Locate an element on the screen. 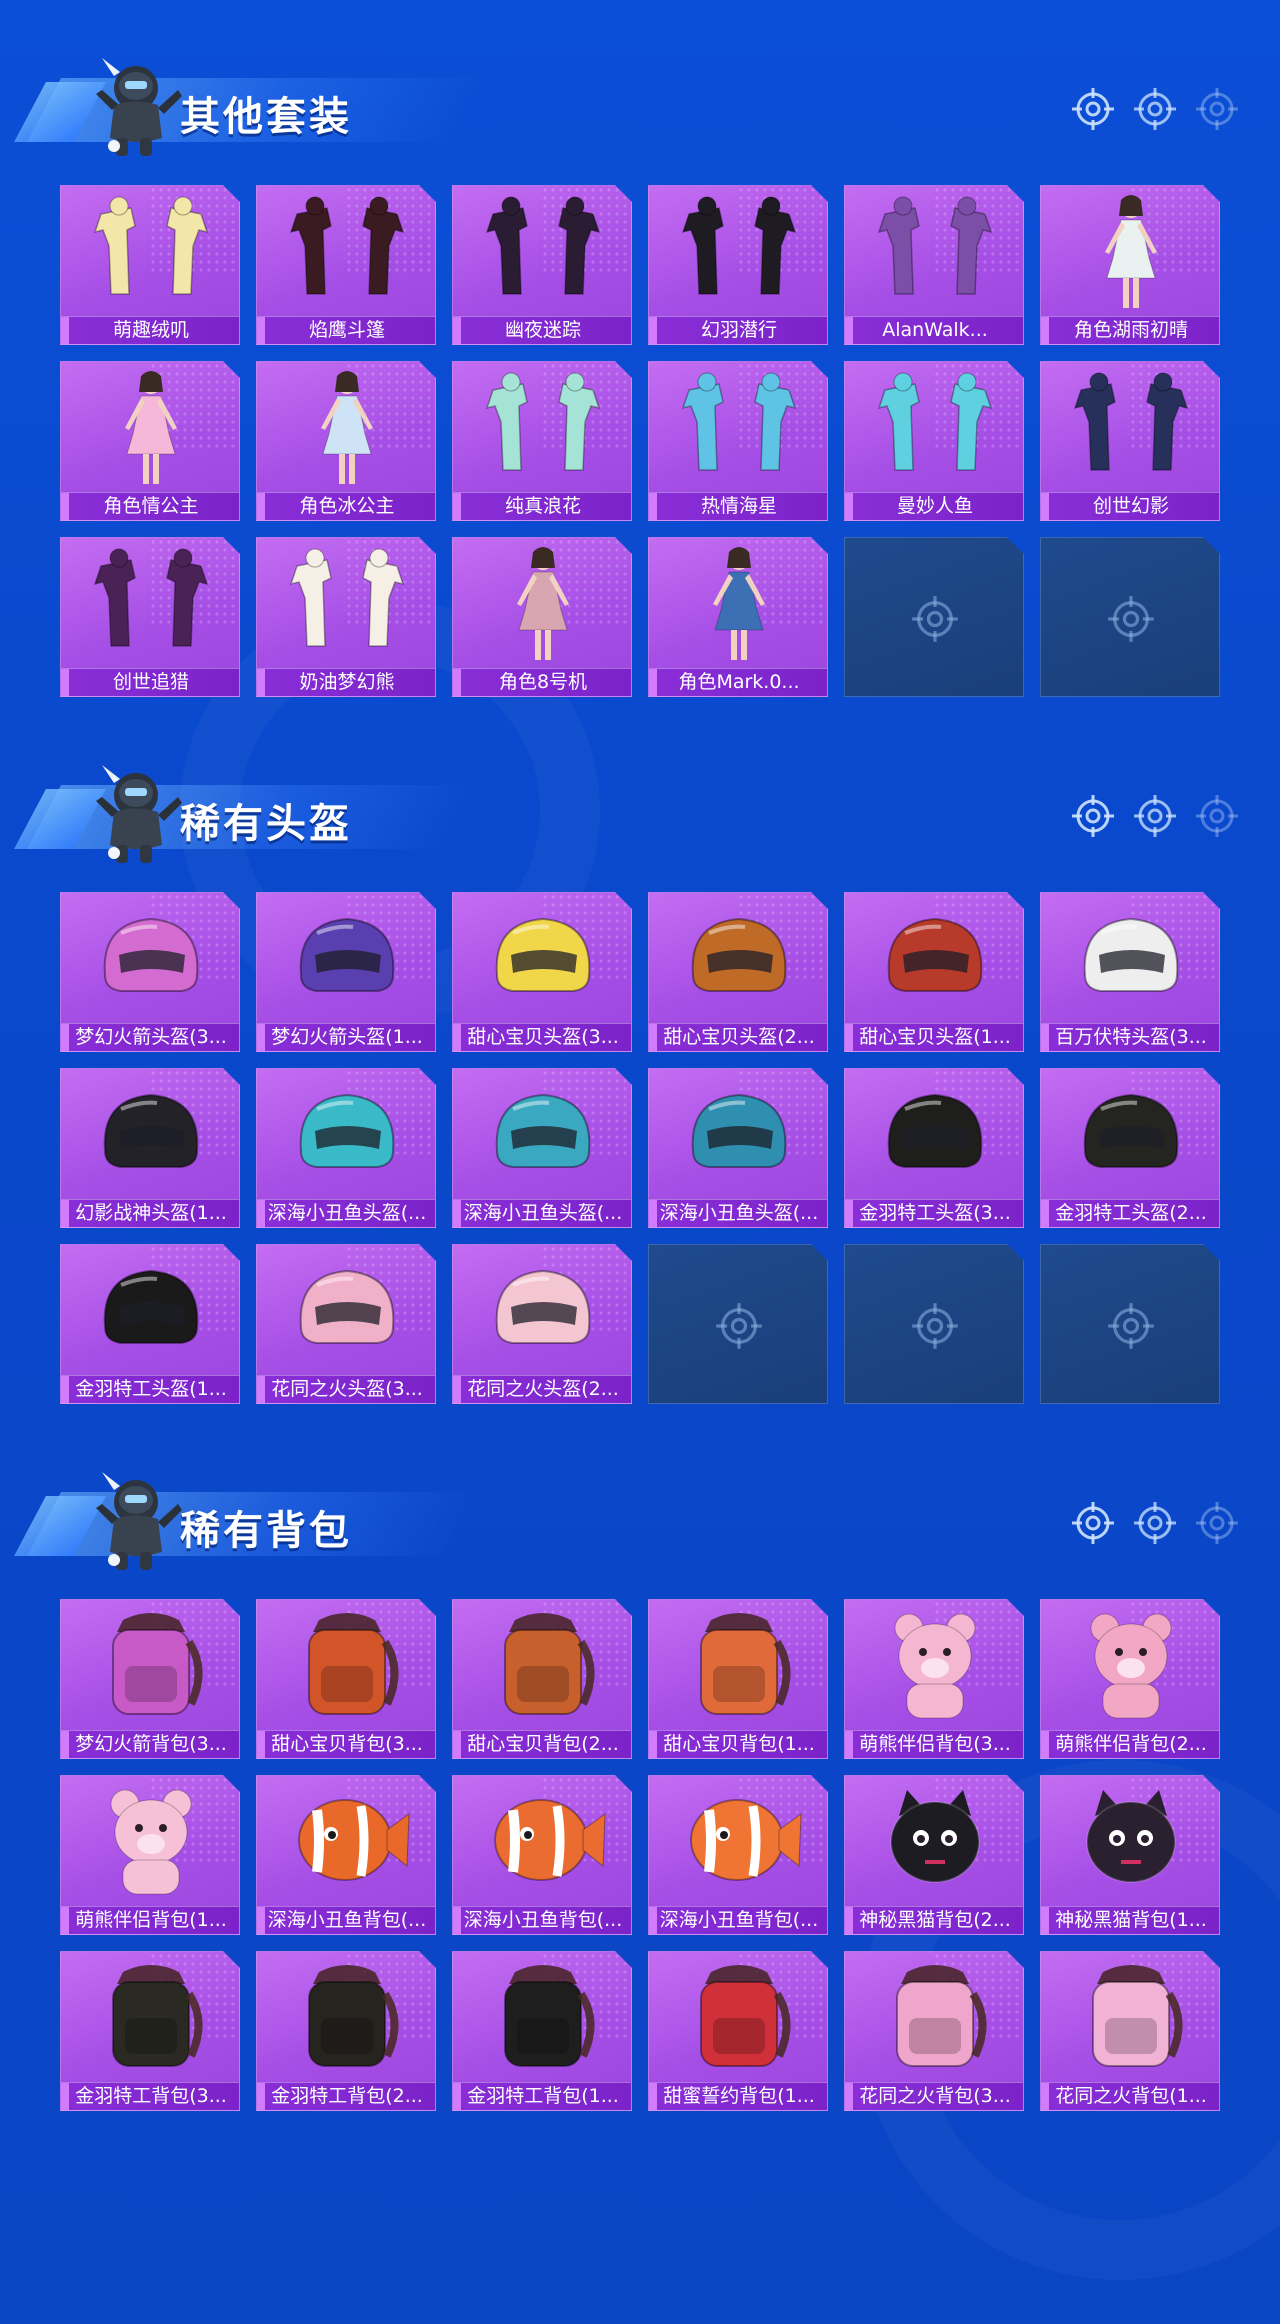  item-card: 奶油梦幻熊 is located at coordinates (346, 617).